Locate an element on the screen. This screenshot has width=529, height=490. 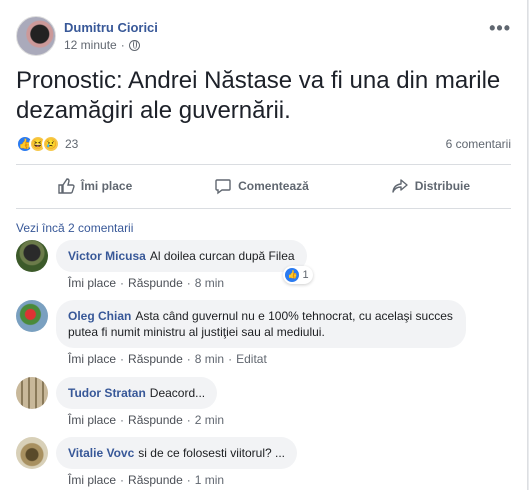
author-name: Dumitru Ciorici is located at coordinates (111, 27).